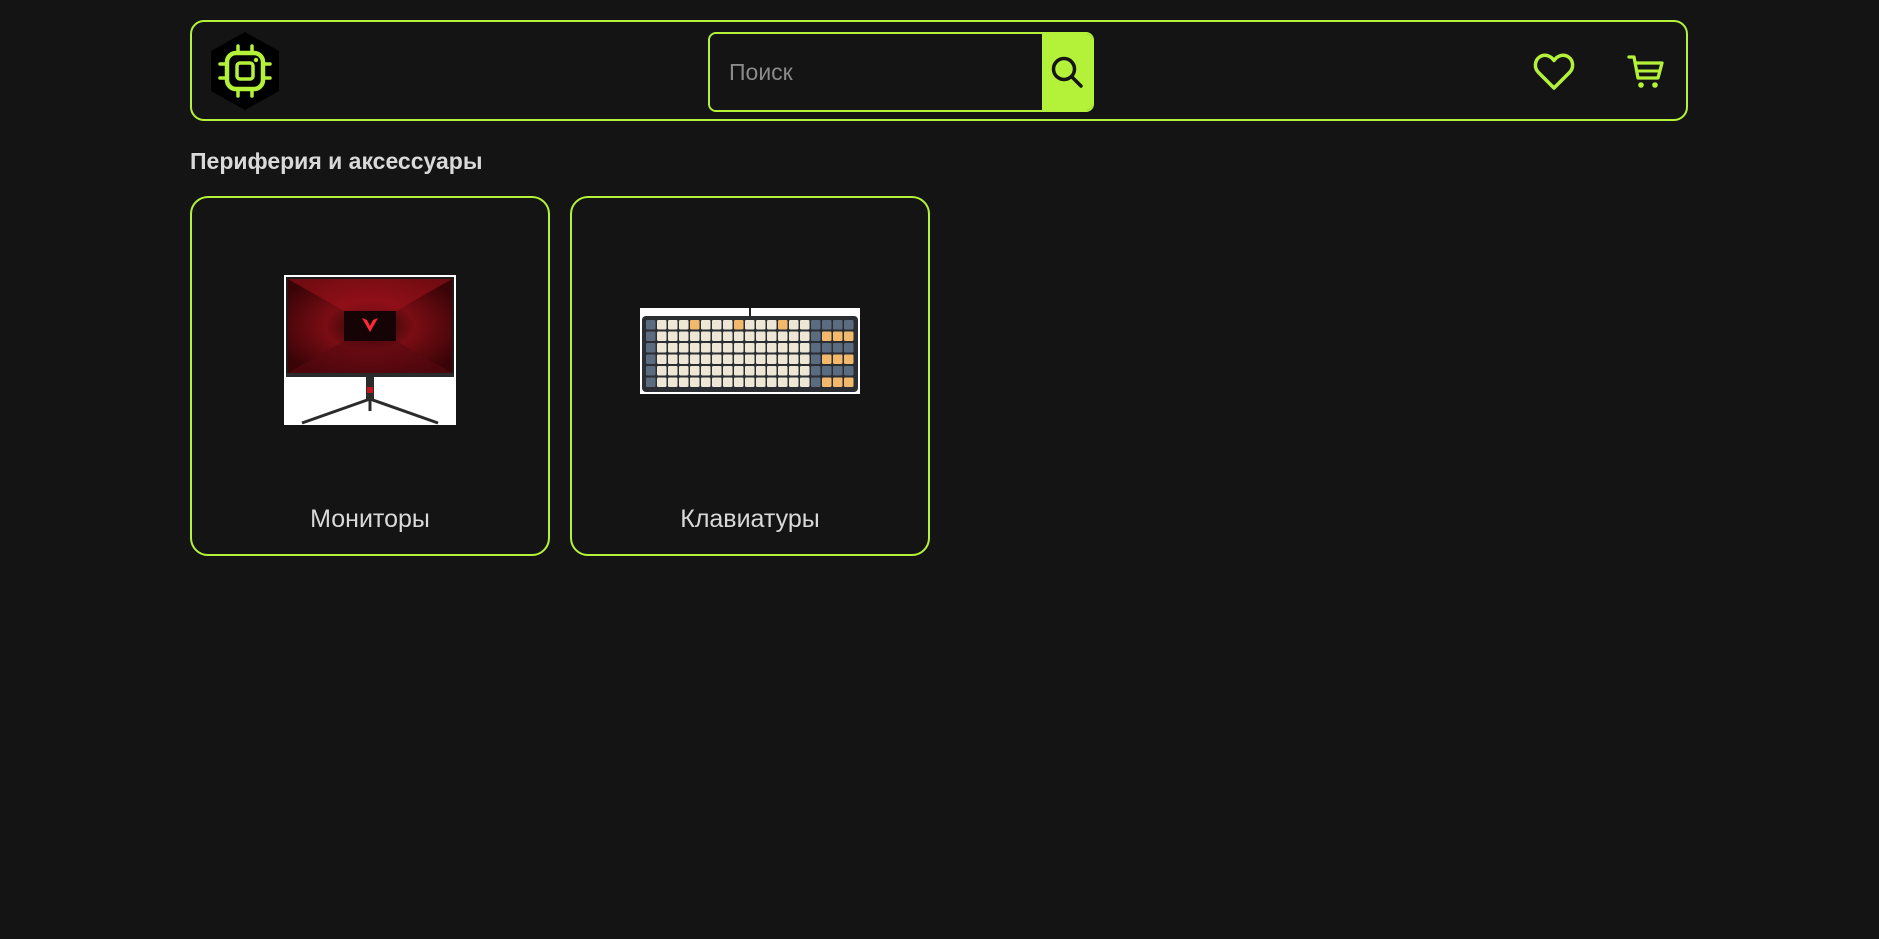 The width and height of the screenshot is (1879, 939). I want to click on search-button, so click(1067, 72).